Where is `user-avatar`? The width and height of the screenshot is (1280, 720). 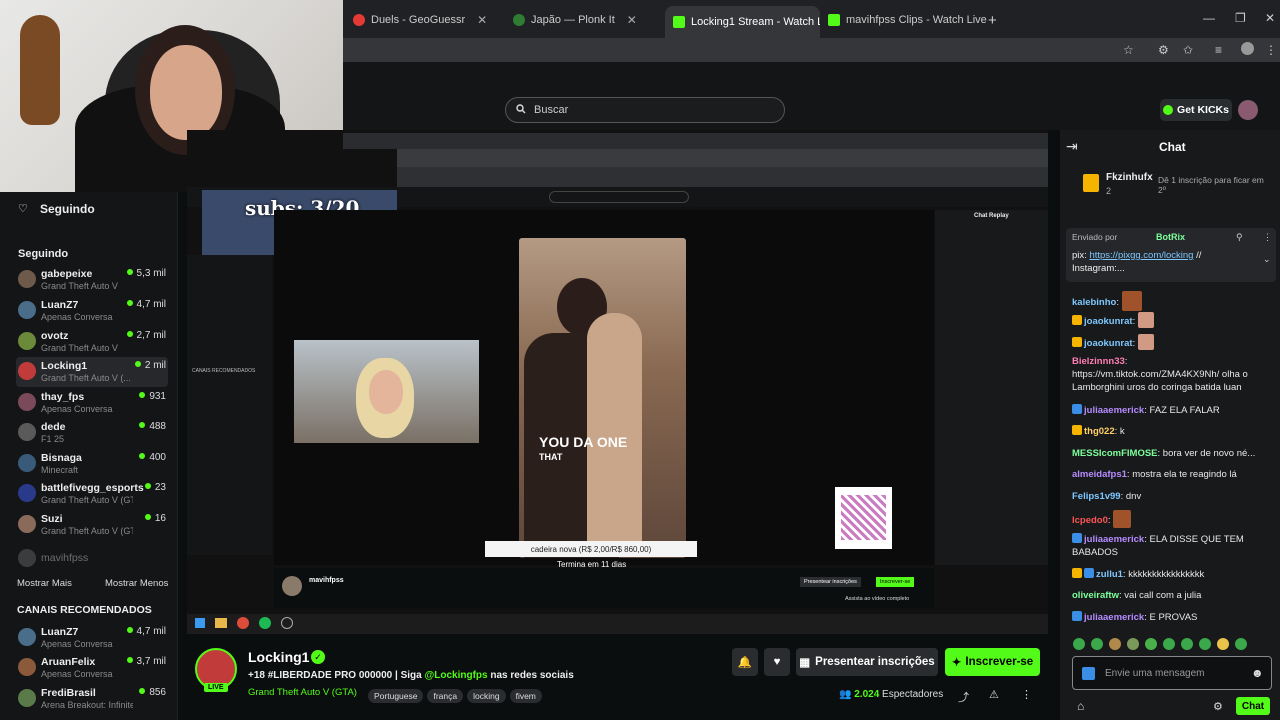
user-avatar is located at coordinates (1248, 110).